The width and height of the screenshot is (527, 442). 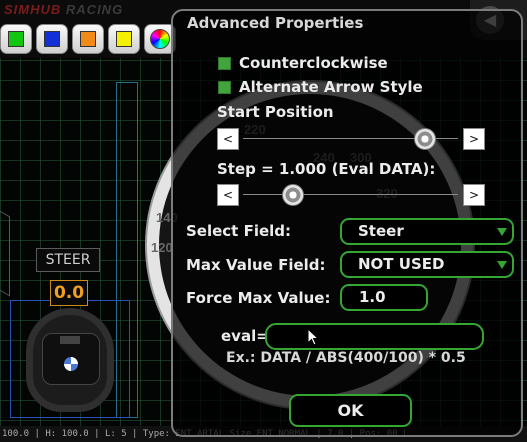 I want to click on widget-shape, so click(x=5, y=245).